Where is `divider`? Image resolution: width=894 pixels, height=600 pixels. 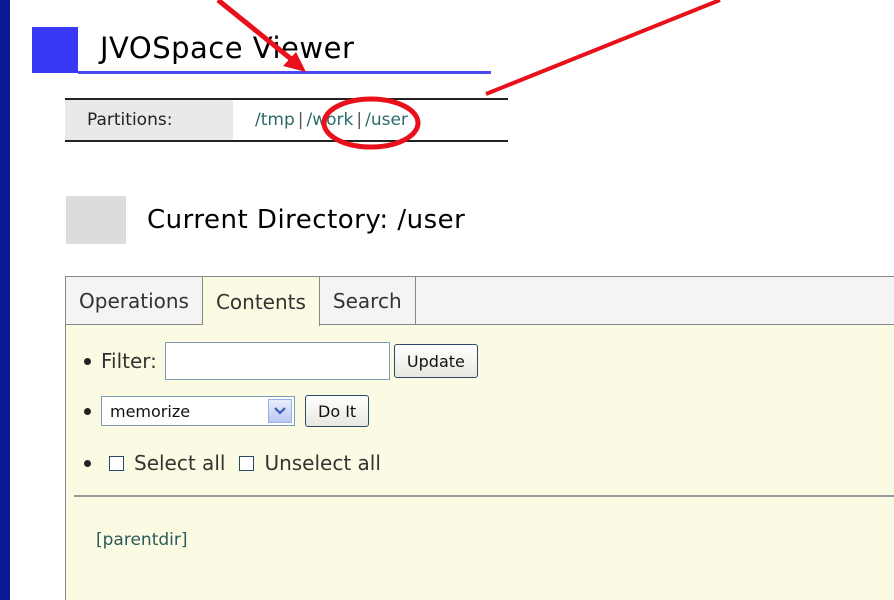 divider is located at coordinates (484, 496).